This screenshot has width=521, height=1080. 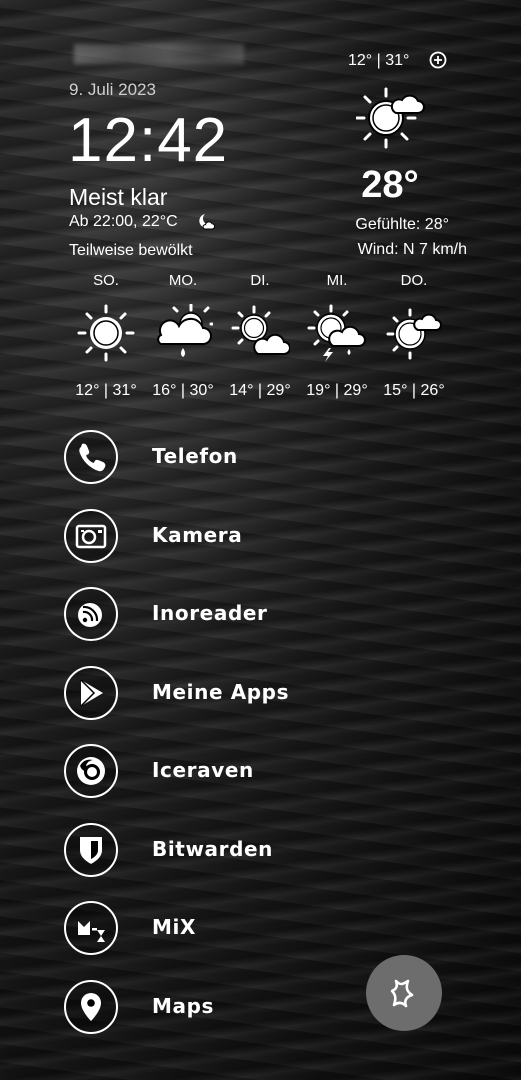 I want to click on camera-icon, so click(x=91, y=536).